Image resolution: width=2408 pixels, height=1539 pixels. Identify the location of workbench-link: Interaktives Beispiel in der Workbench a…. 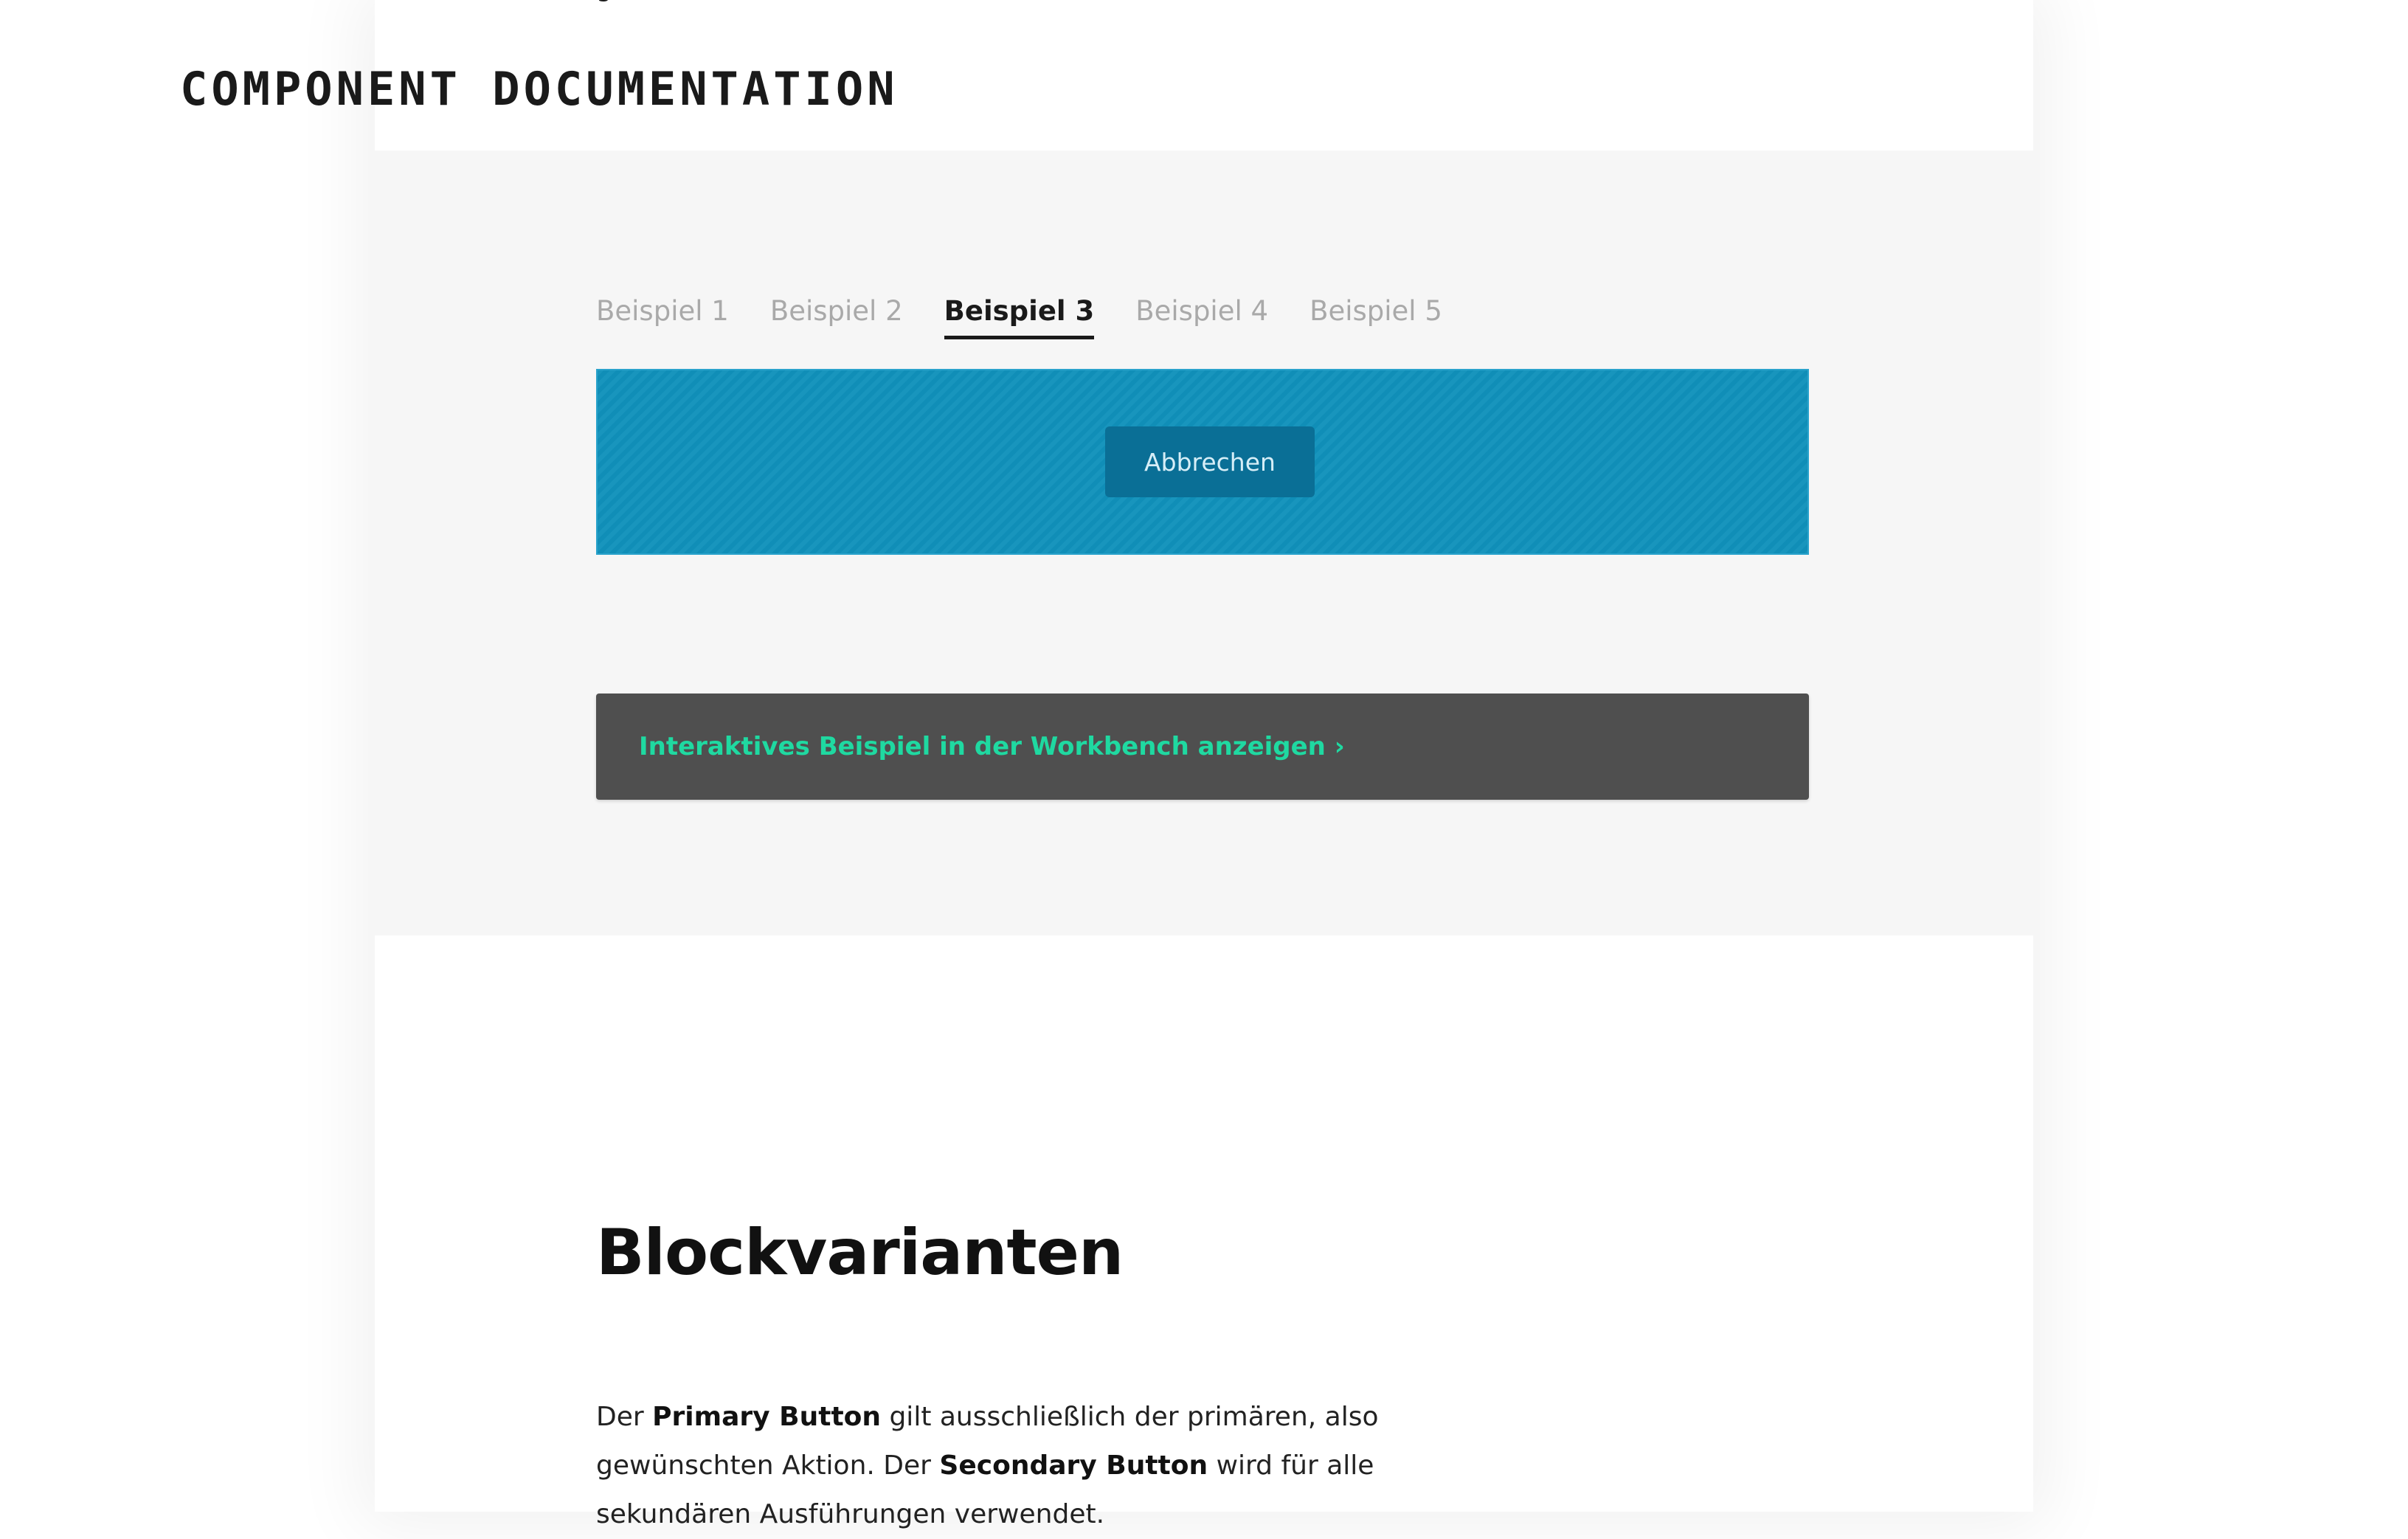
(992, 746).